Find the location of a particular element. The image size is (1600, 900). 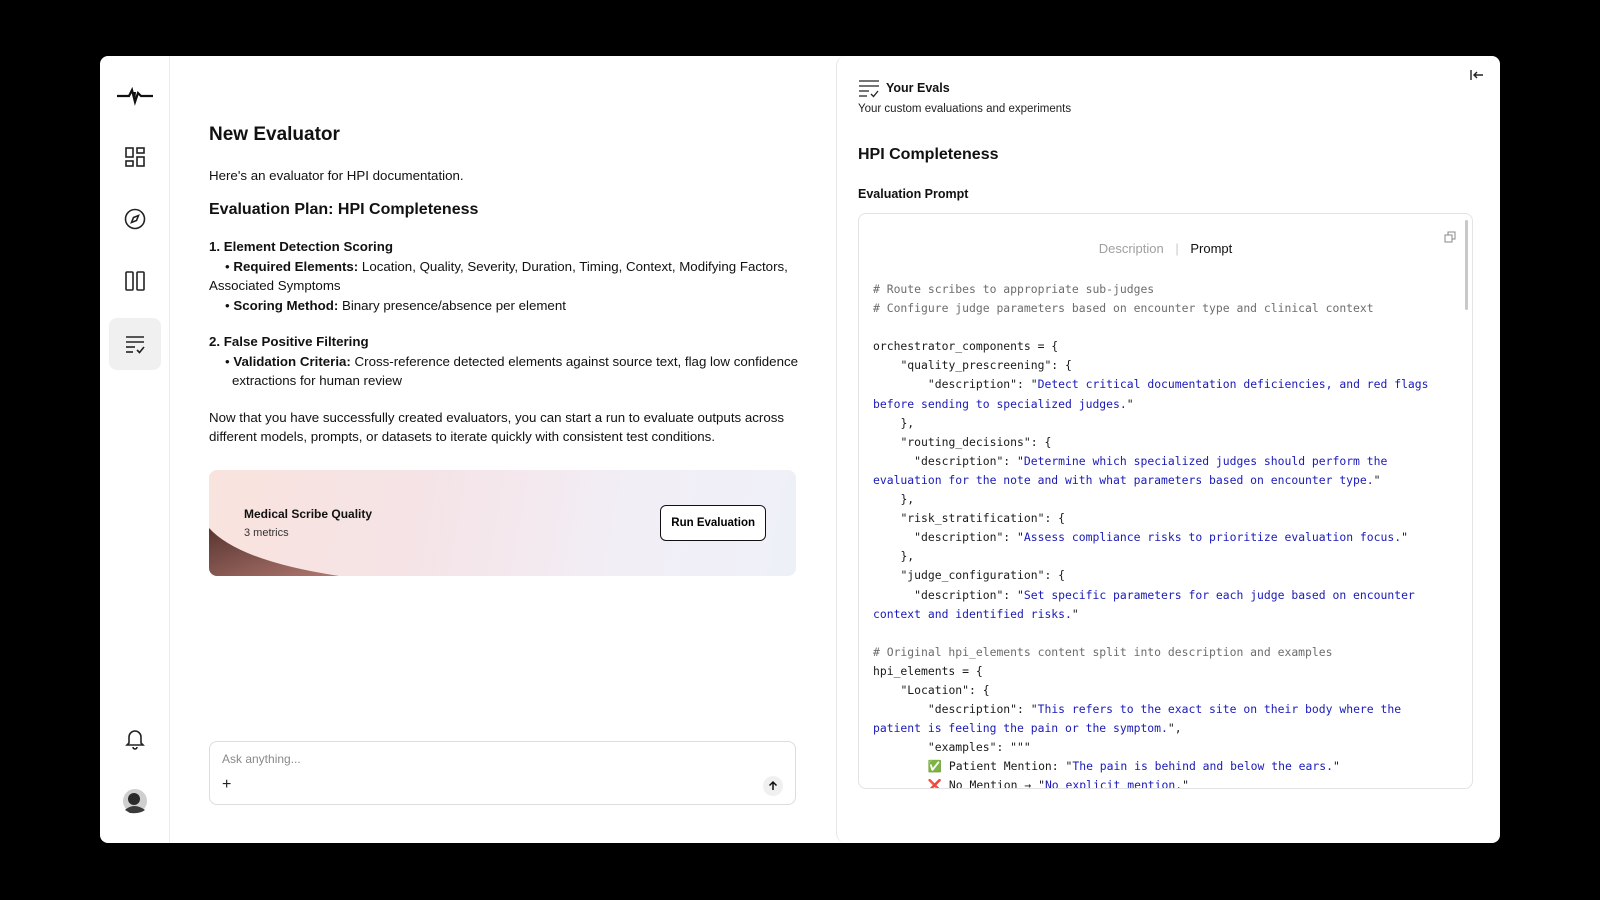

bullet-label: Validation Criteria: is located at coordinates (292, 361).